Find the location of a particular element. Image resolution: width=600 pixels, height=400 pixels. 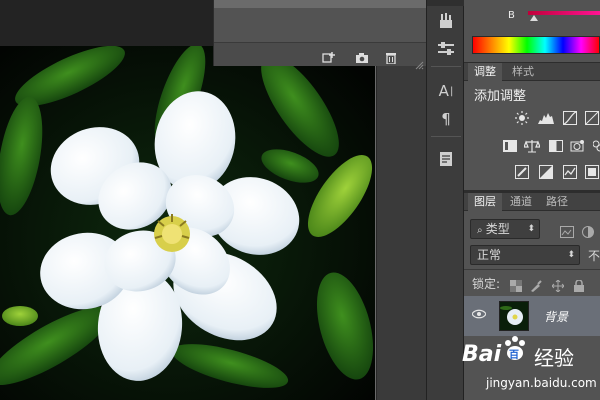

layer-name: 背景 is located at coordinates (556, 316).